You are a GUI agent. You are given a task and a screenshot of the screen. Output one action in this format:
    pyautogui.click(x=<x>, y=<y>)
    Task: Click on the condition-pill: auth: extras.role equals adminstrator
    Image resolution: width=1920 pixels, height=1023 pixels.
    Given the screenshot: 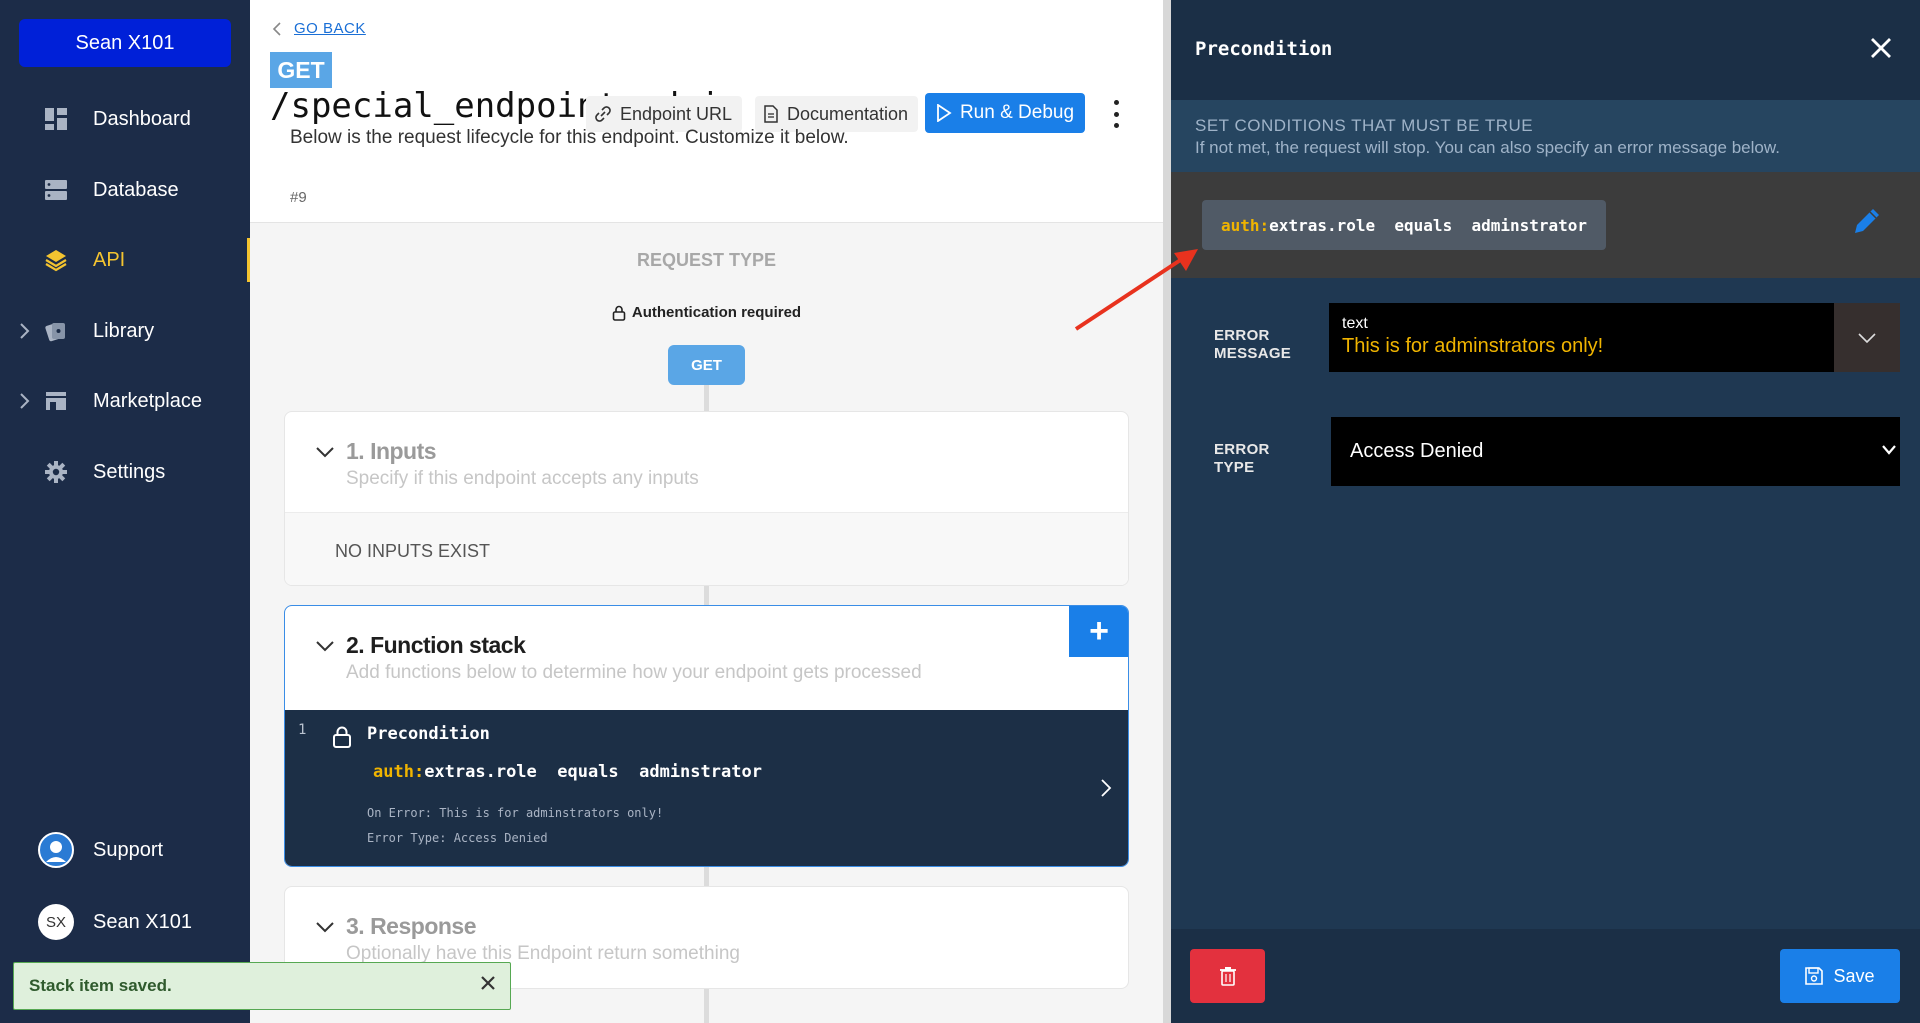 What is the action you would take?
    pyautogui.click(x=1404, y=225)
    